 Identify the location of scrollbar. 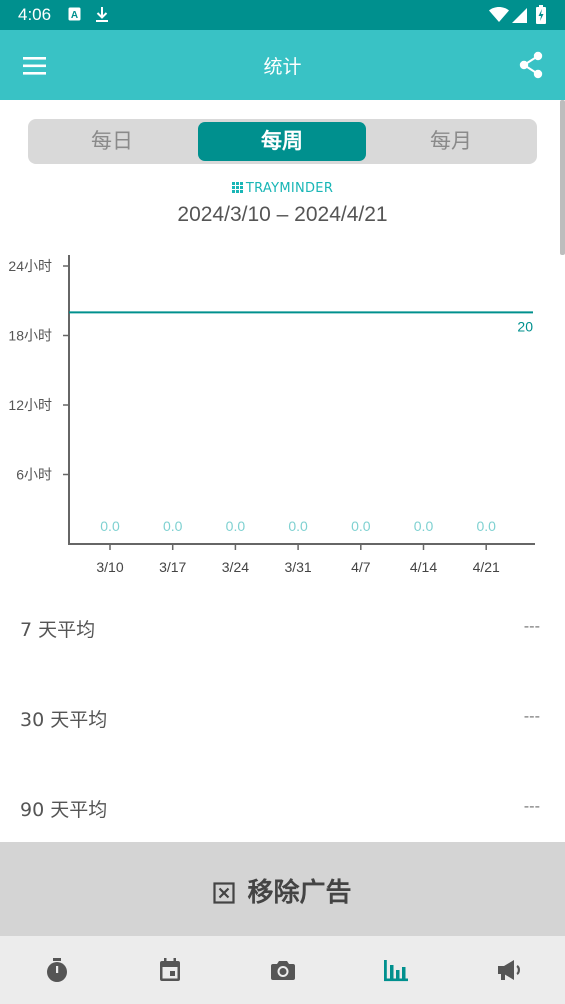
(562, 177).